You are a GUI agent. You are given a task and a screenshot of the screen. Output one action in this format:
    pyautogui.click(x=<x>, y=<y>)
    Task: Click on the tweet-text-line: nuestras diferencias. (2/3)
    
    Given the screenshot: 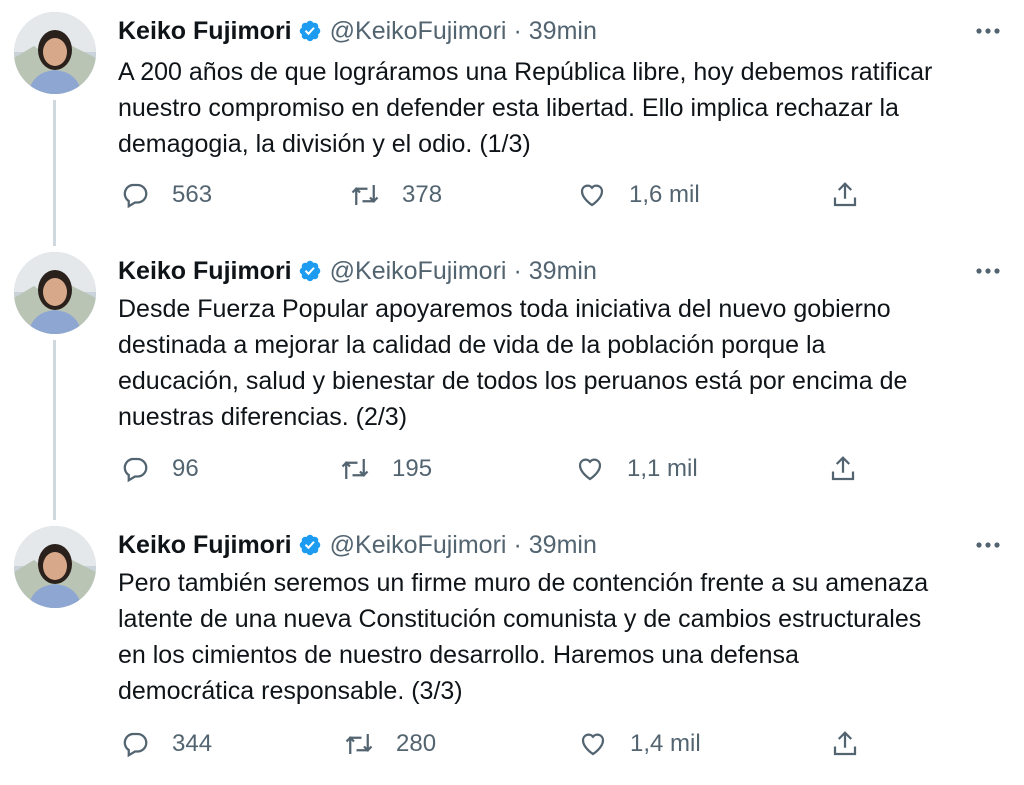 What is the action you would take?
    pyautogui.click(x=263, y=417)
    